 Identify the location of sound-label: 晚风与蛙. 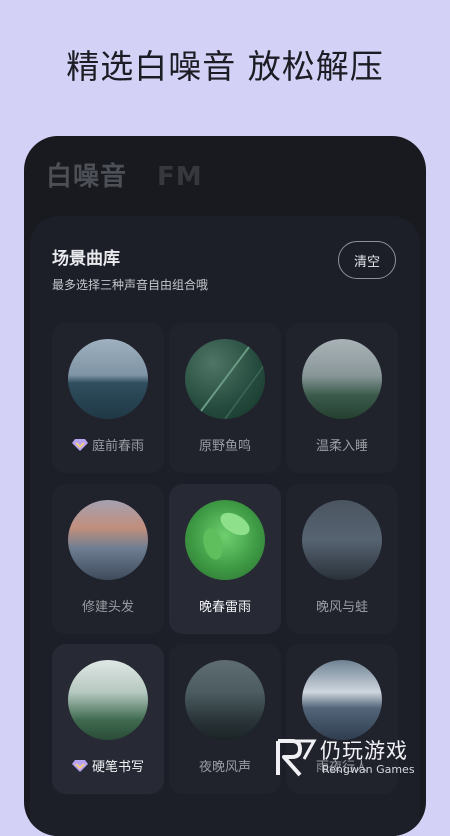
(341, 607).